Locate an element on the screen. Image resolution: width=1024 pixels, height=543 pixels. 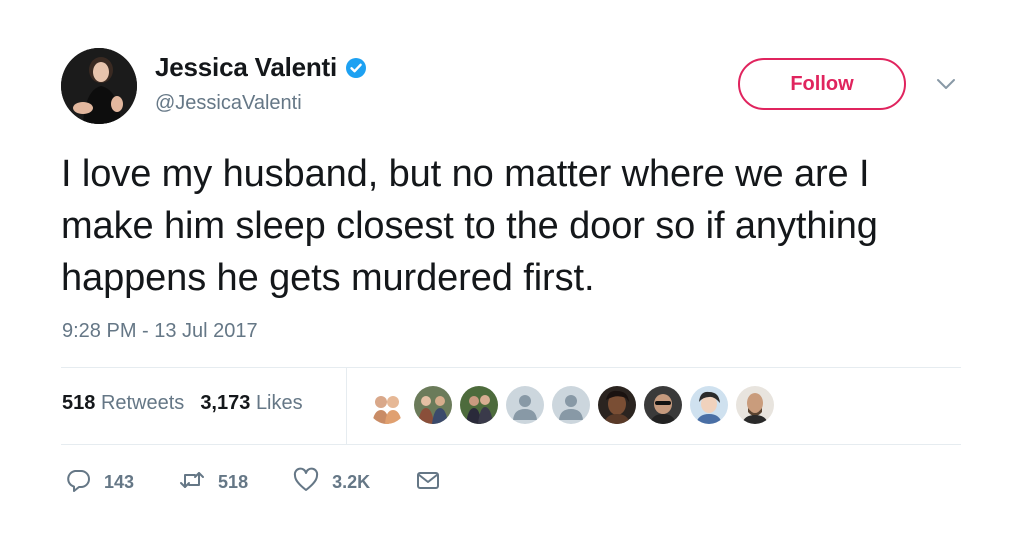
user-handle: @JessicaValenti is located at coordinates (228, 103).